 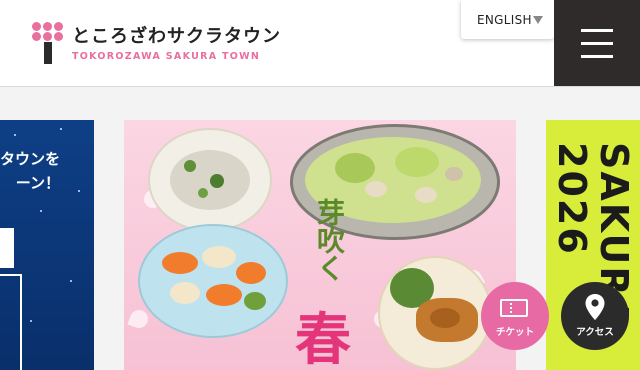 What do you see at coordinates (514, 308) in the screenshot?
I see `ticket-icon` at bounding box center [514, 308].